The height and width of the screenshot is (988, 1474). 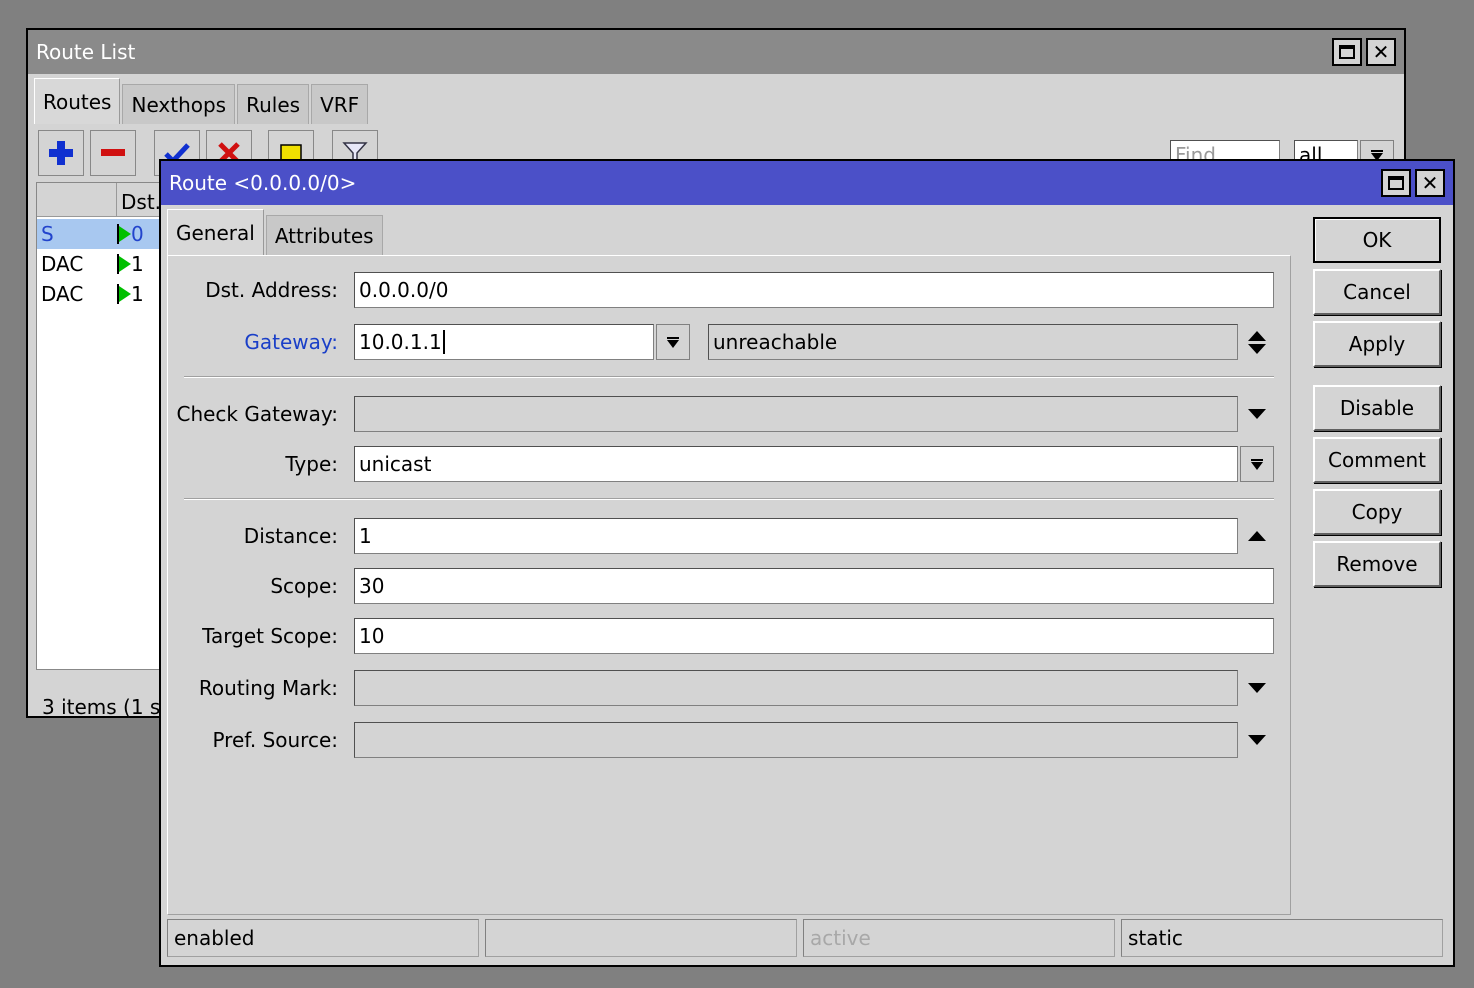 What do you see at coordinates (311, 464) in the screenshot?
I see `type-label: Type:` at bounding box center [311, 464].